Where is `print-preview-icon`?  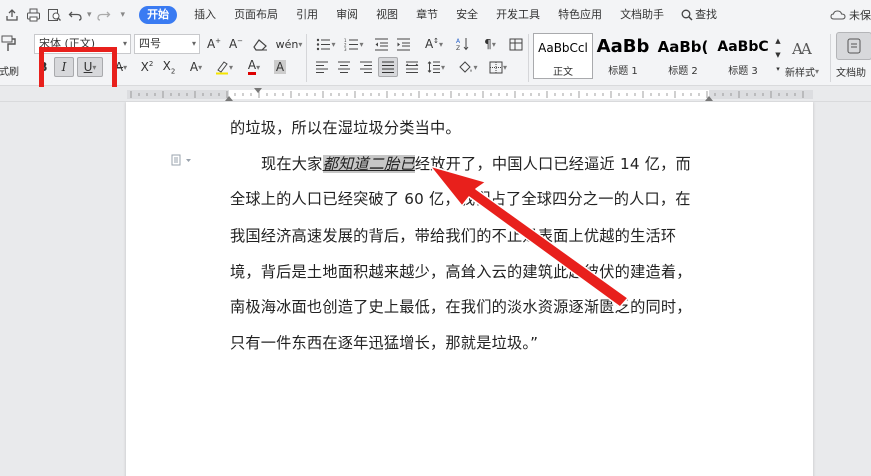
print-preview-icon is located at coordinates (54, 15).